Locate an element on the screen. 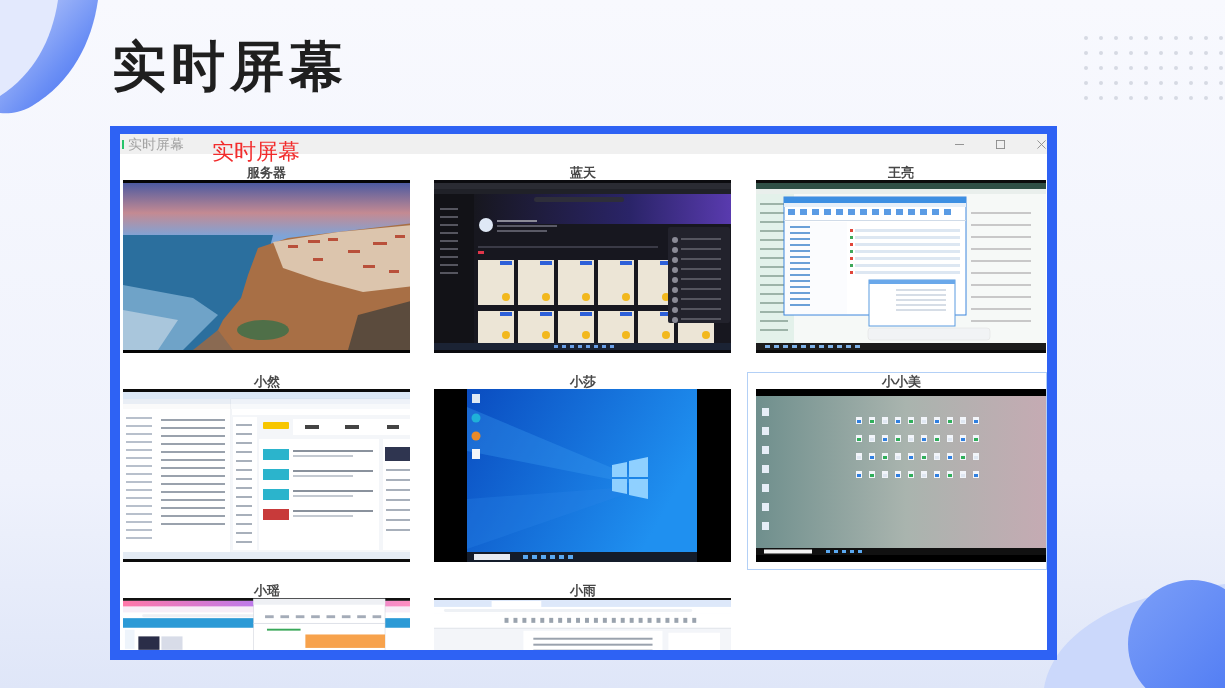  screen-tile: 小莎 is located at coordinates (582, 471).